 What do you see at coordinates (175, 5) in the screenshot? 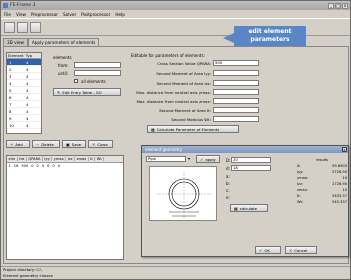
I see `title-bar: FE-Frame 3 _ □ x` at bounding box center [175, 5].